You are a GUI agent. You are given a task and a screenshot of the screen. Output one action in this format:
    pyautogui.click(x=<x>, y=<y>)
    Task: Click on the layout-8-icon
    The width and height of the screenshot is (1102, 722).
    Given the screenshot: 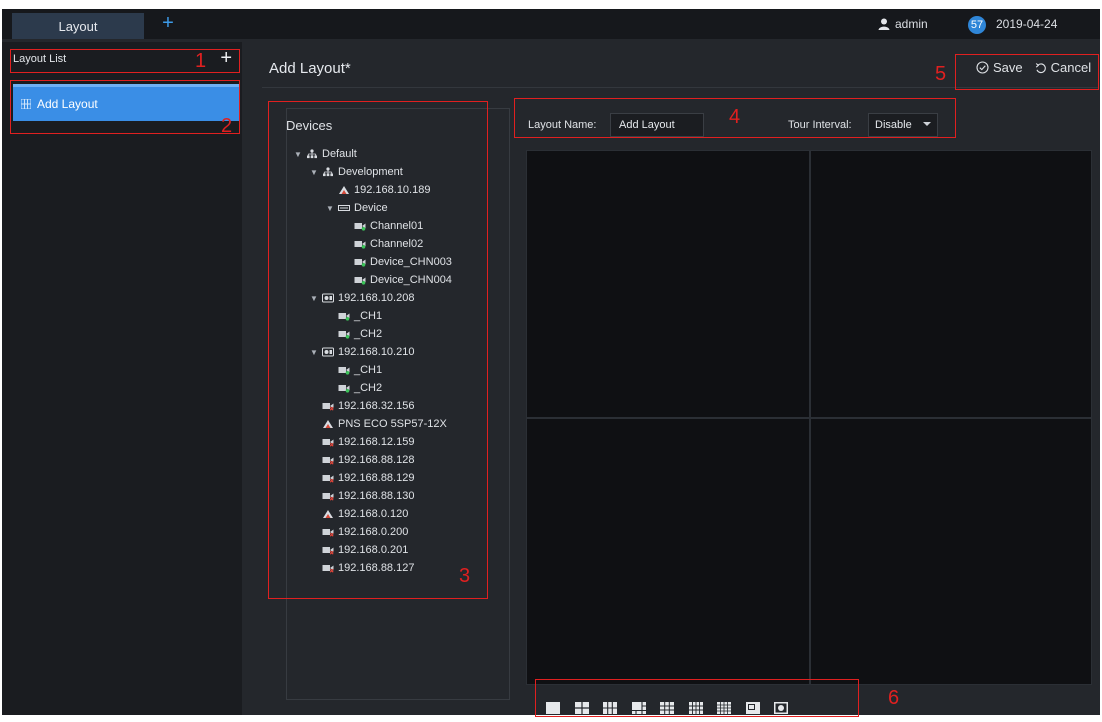 What is the action you would take?
    pyautogui.click(x=639, y=708)
    